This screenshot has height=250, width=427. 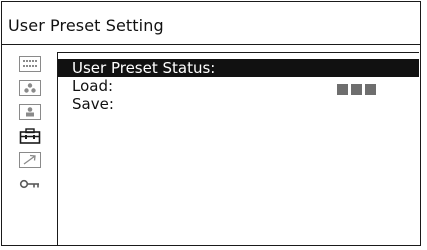 What do you see at coordinates (238, 104) in the screenshot?
I see `menu-item-save: Save:` at bounding box center [238, 104].